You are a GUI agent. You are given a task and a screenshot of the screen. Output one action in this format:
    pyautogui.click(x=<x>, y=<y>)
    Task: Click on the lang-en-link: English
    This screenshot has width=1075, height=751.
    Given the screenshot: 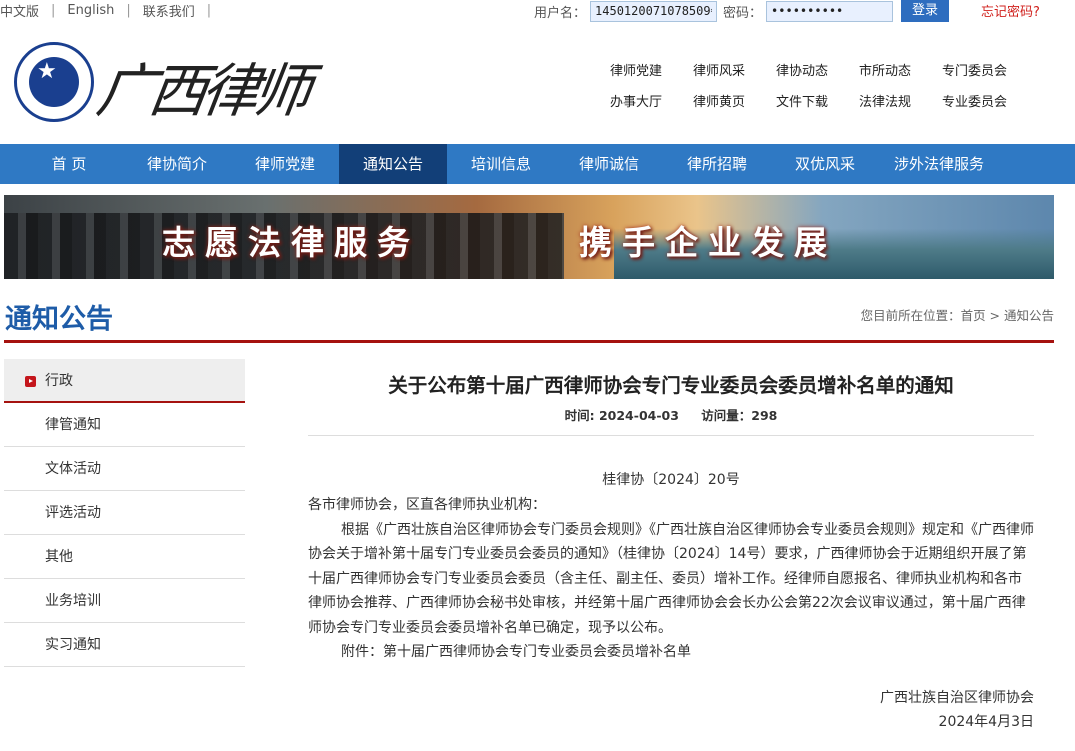 What is the action you would take?
    pyautogui.click(x=90, y=10)
    